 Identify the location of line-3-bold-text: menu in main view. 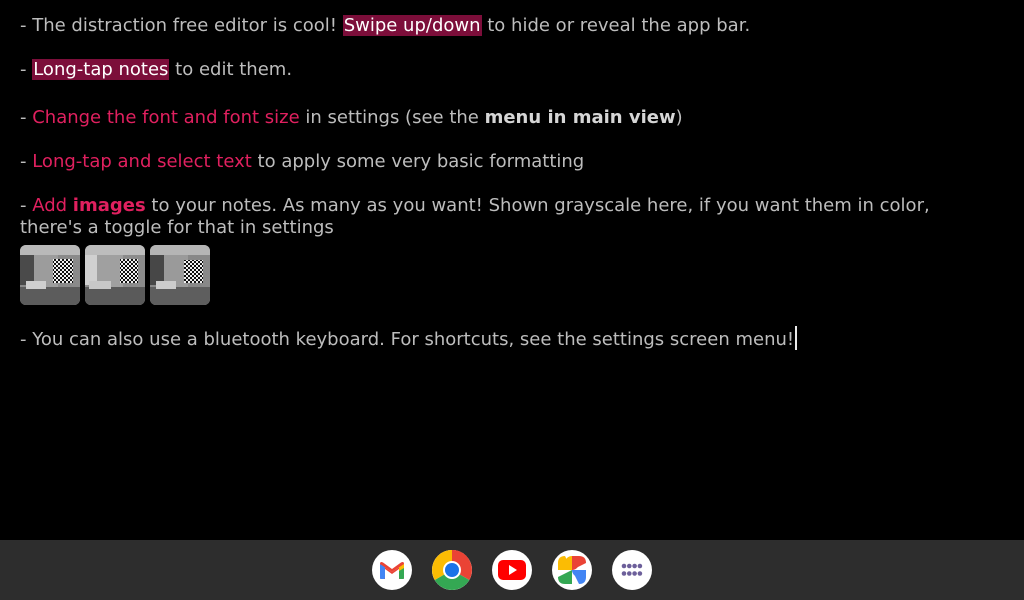
(580, 117).